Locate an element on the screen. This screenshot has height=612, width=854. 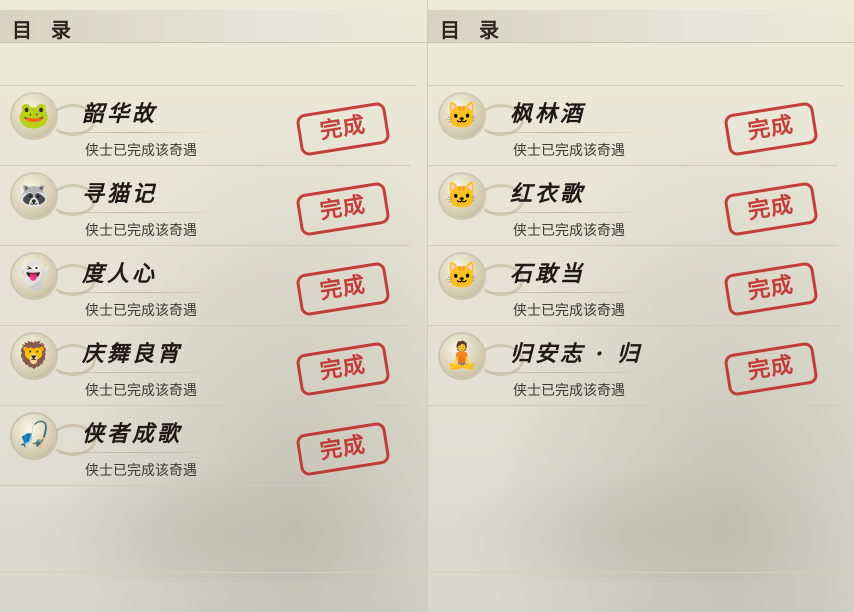
entry-title: 韶华故 is located at coordinates (120, 114).